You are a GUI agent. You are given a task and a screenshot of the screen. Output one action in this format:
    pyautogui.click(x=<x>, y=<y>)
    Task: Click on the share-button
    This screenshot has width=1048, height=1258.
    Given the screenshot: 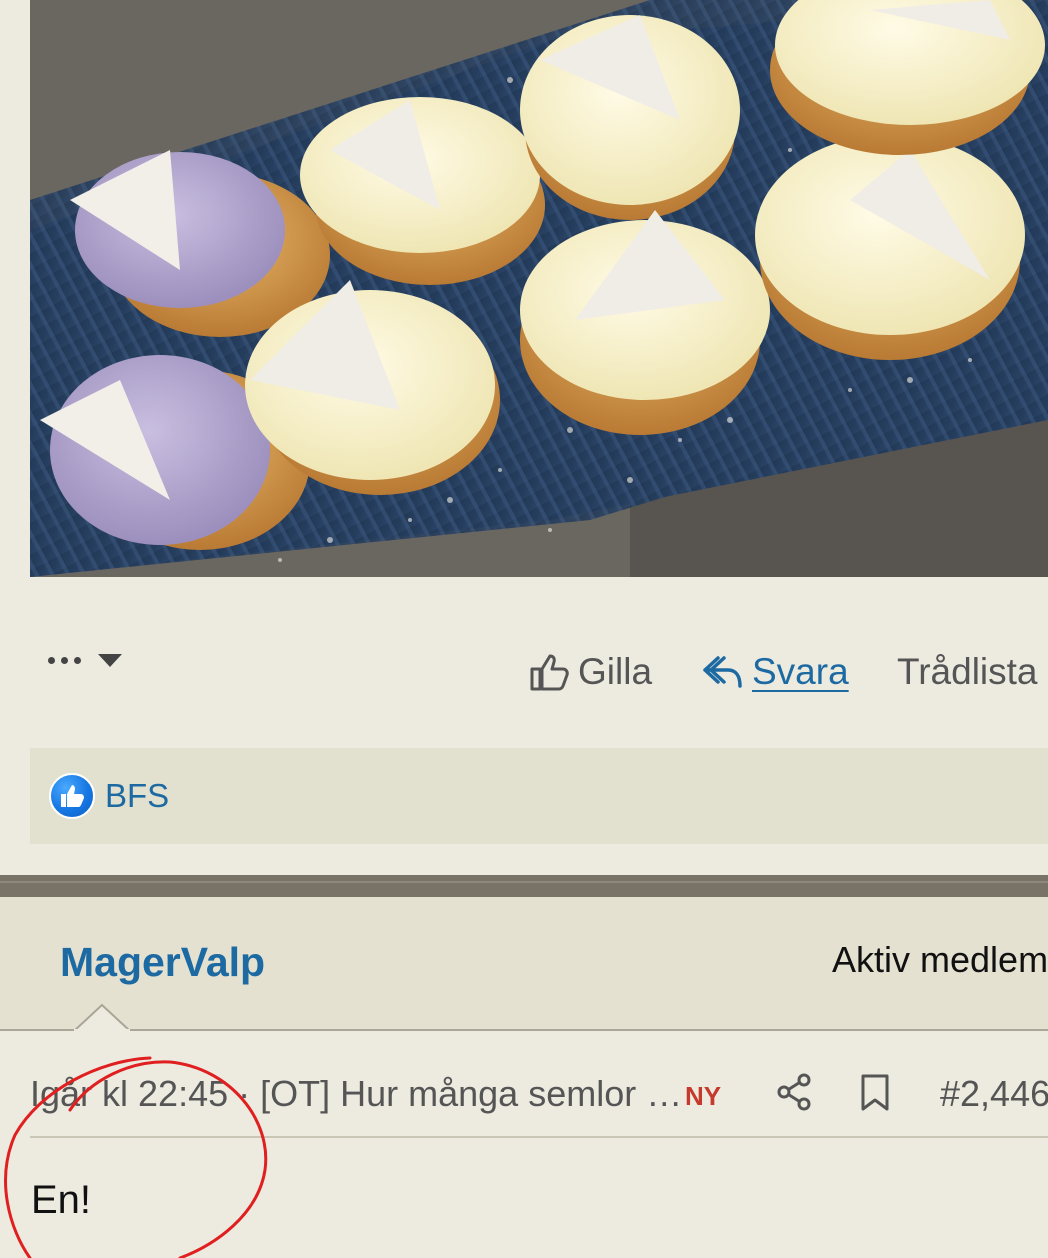 What is the action you would take?
    pyautogui.click(x=794, y=1094)
    